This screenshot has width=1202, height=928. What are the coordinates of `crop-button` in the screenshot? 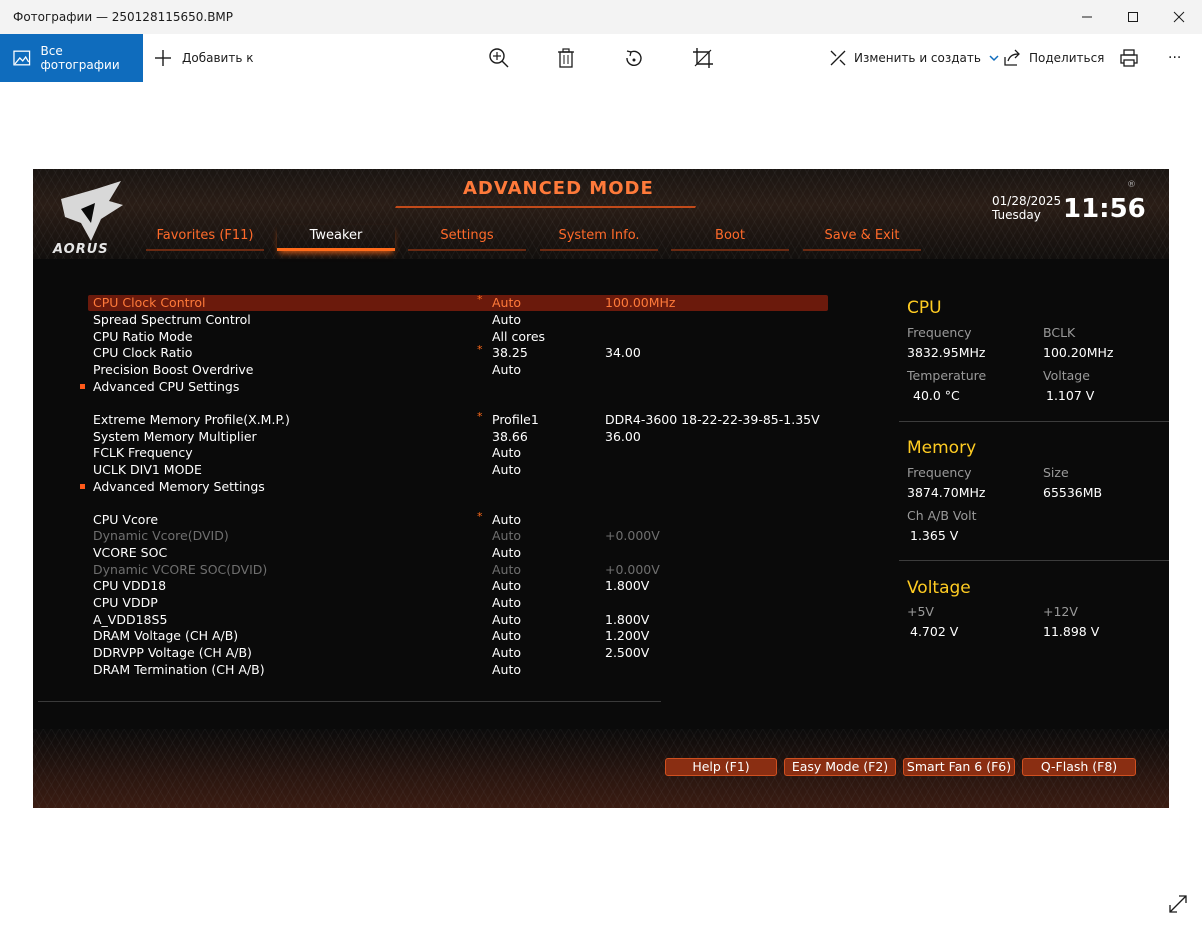 It's located at (703, 58).